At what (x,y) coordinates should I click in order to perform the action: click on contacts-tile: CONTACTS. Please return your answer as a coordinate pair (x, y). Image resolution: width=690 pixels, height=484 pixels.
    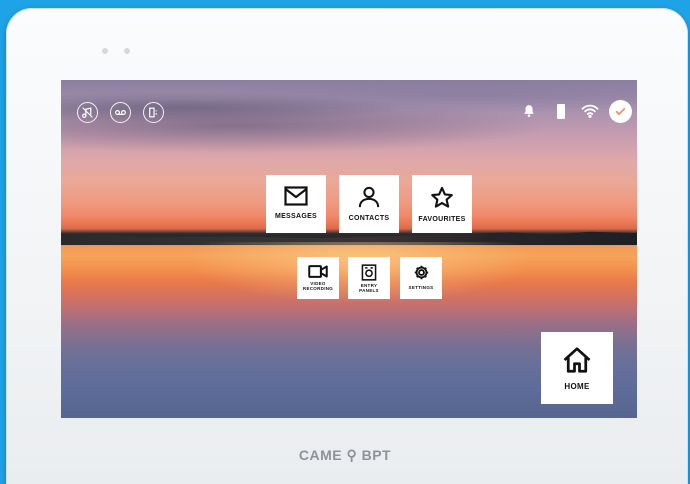
    Looking at the image, I should click on (369, 204).